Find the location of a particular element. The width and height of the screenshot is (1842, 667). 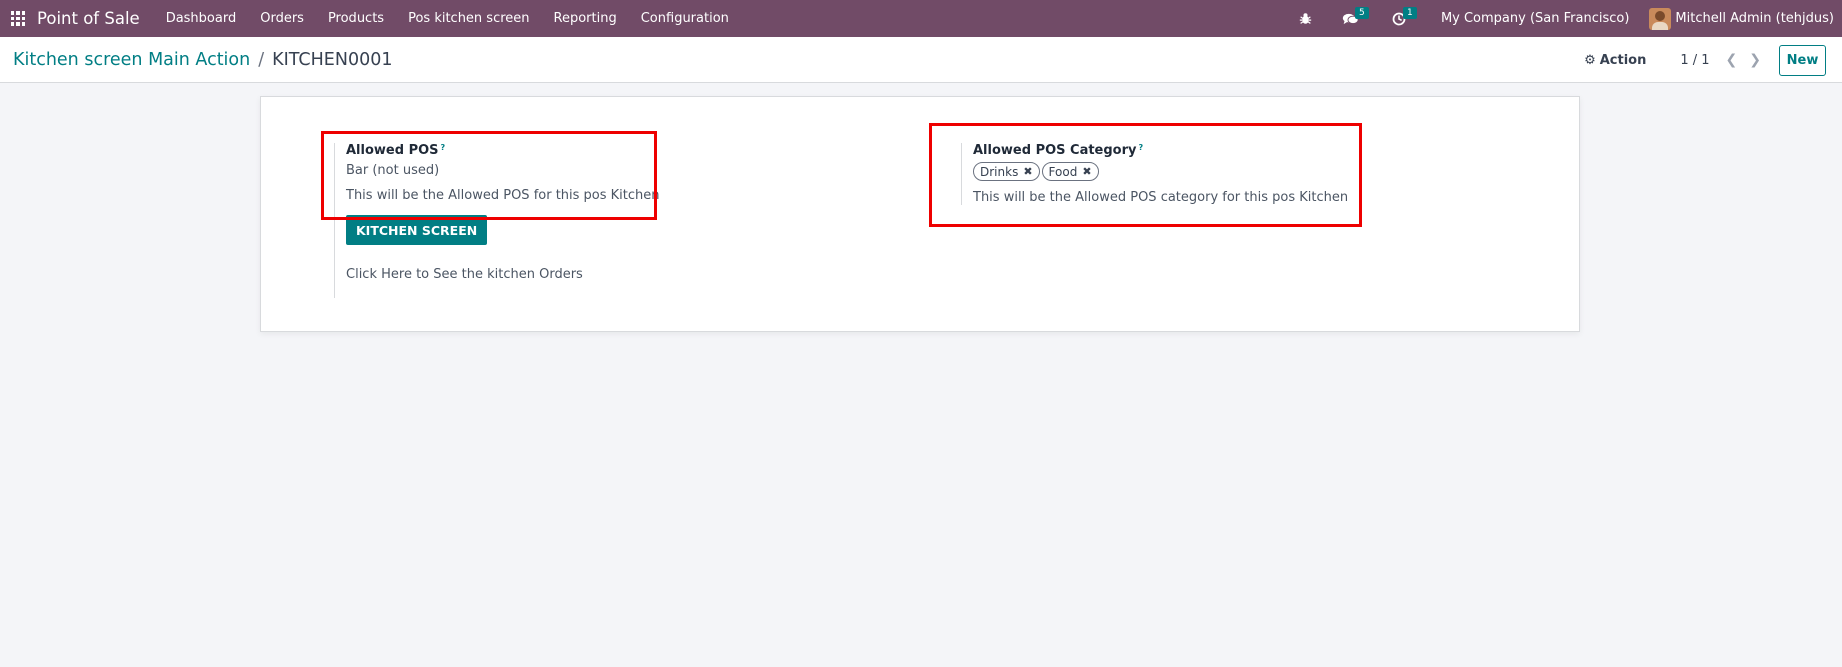

pager-previous-icon: ❮ is located at coordinates (1732, 60).